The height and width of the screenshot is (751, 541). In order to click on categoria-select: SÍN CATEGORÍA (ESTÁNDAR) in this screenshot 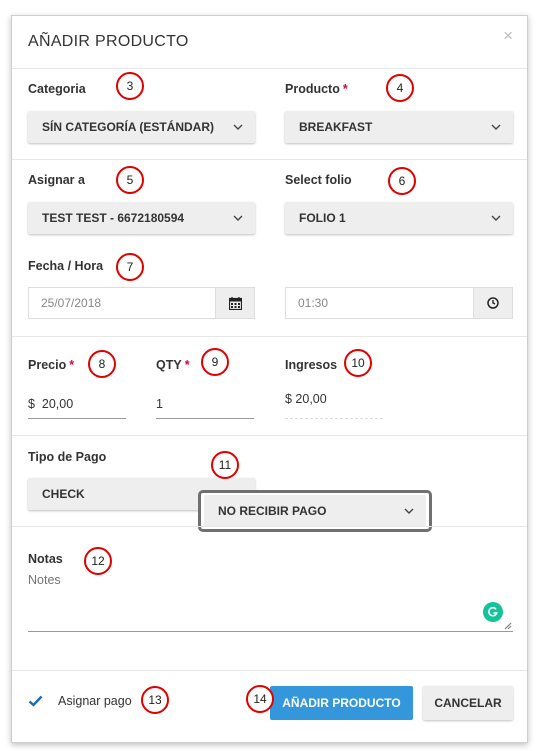, I will do `click(141, 127)`.